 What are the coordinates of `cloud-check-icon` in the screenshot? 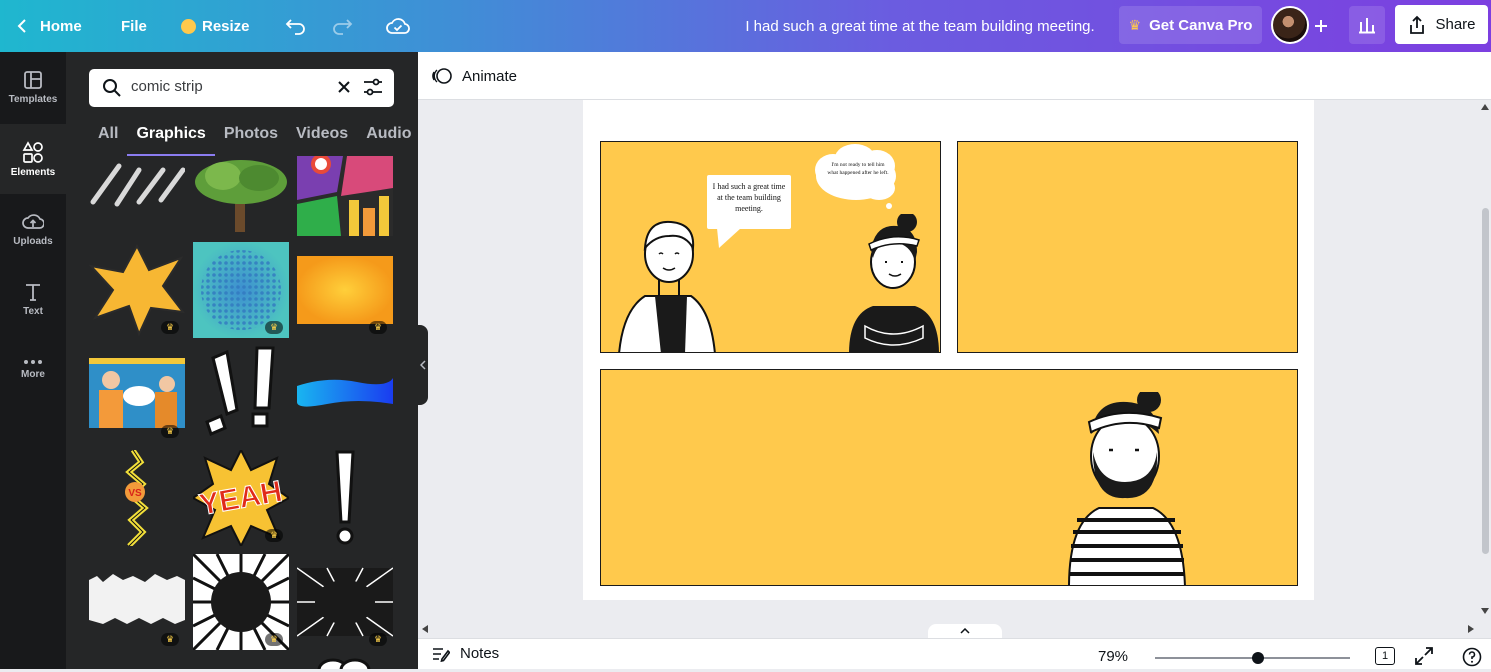 It's located at (398, 26).